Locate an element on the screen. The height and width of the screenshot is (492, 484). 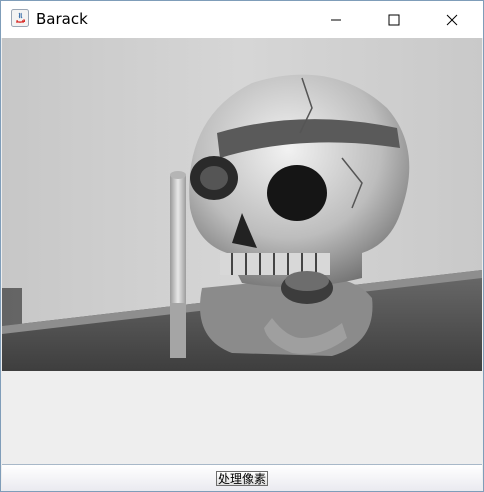
close-button is located at coordinates (452, 19).